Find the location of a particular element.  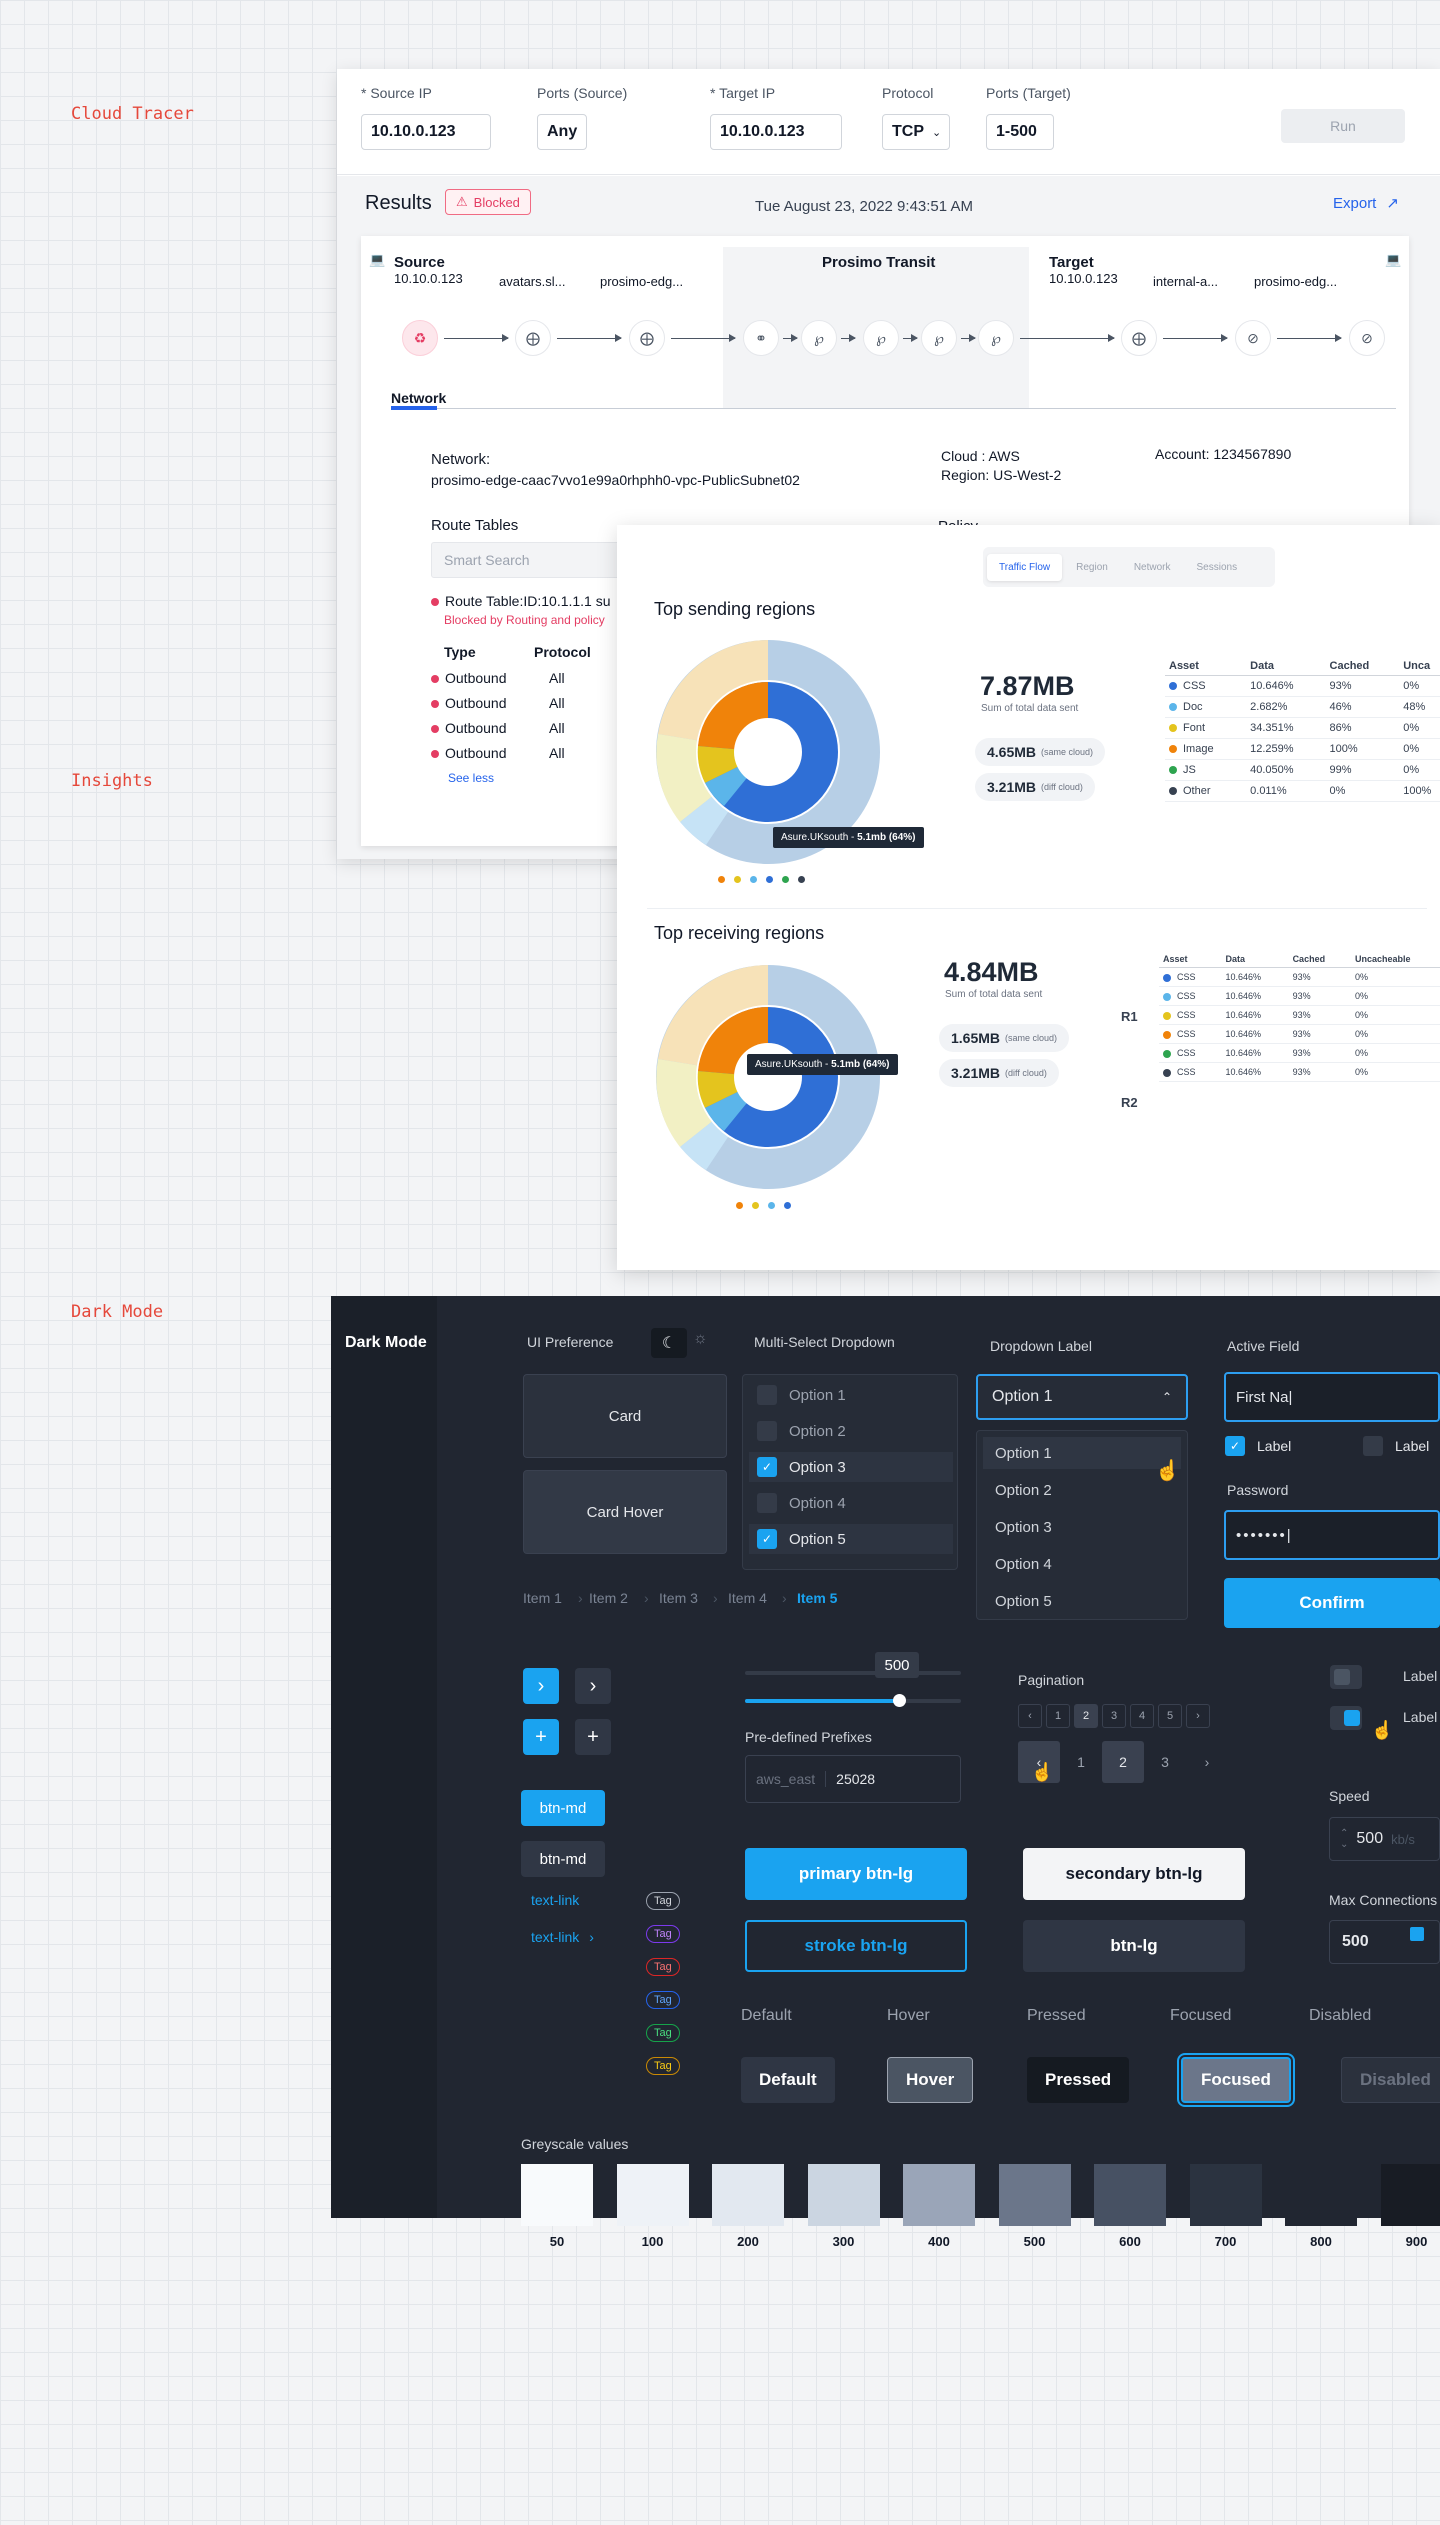

source-node-icon: ♻ is located at coordinates (420, 338).